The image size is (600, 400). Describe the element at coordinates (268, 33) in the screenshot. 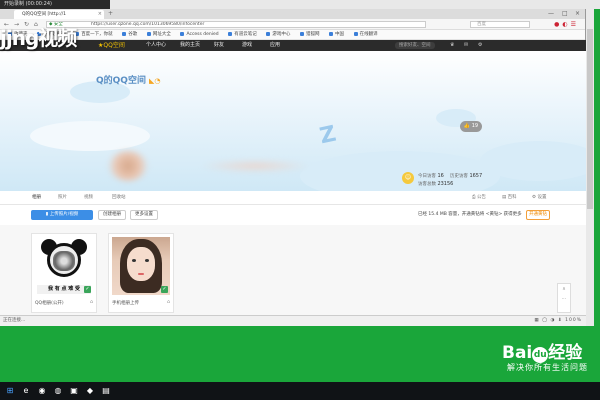

I see `game-icon` at that location.